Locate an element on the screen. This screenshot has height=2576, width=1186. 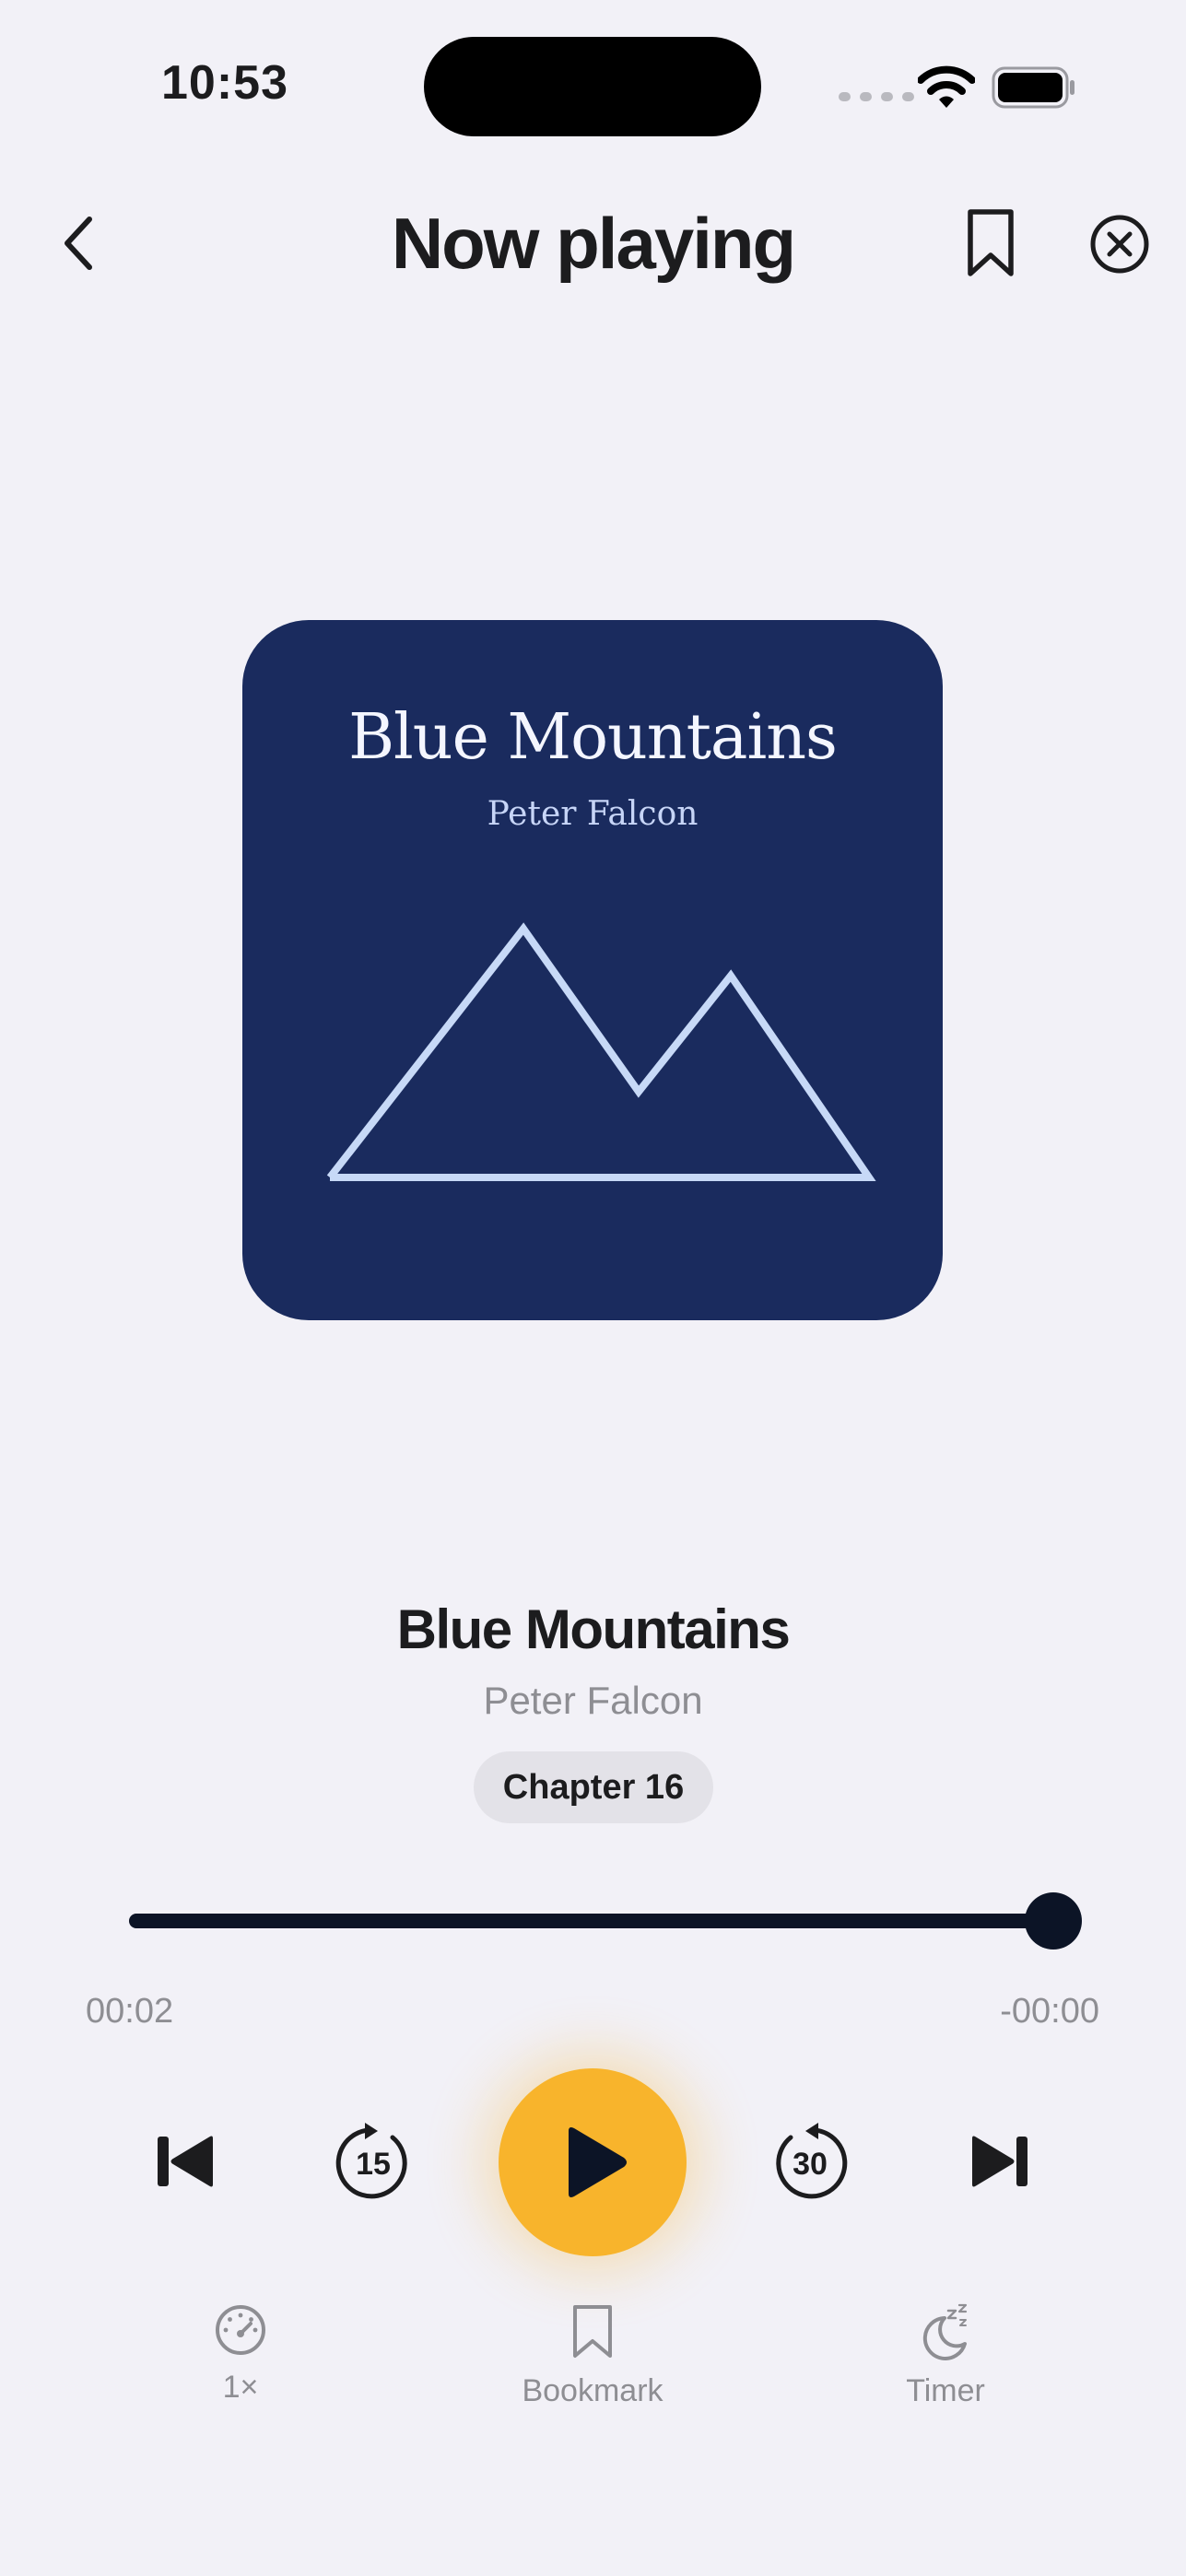
remaining-time: -00:00 is located at coordinates (1049, 2011).